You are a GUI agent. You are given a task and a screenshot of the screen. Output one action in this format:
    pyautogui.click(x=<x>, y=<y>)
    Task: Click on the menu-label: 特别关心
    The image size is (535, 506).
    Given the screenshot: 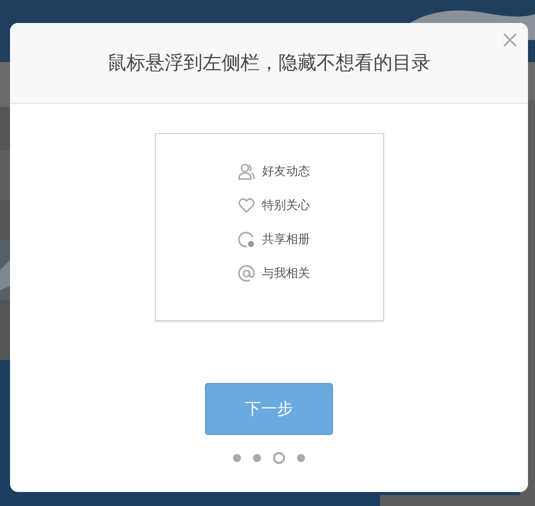 What is the action you would take?
    pyautogui.click(x=286, y=205)
    